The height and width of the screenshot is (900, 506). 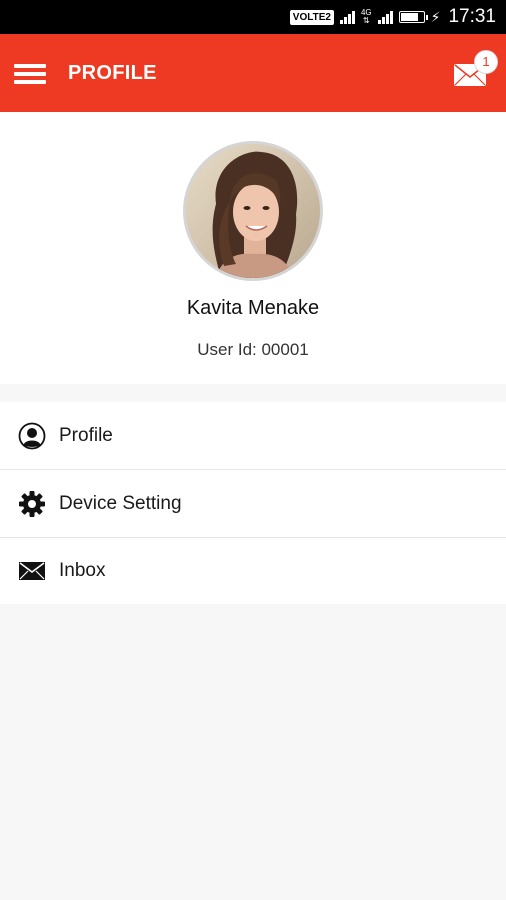 What do you see at coordinates (253, 73) in the screenshot?
I see `app-bar: PROFILE 1` at bounding box center [253, 73].